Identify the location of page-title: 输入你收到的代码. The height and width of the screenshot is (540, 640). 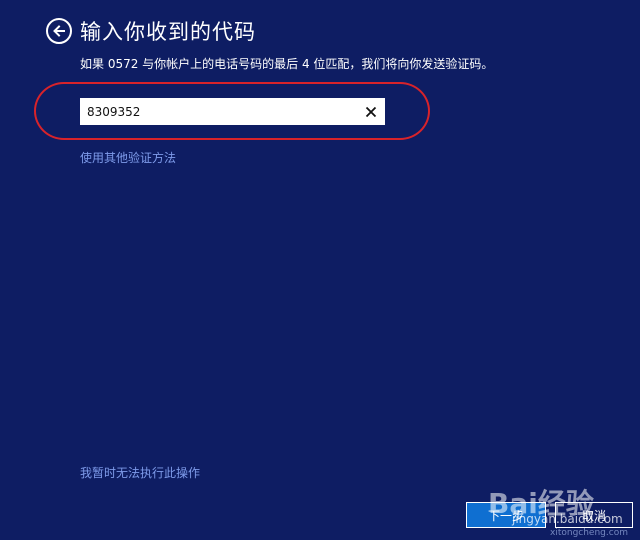
(168, 32).